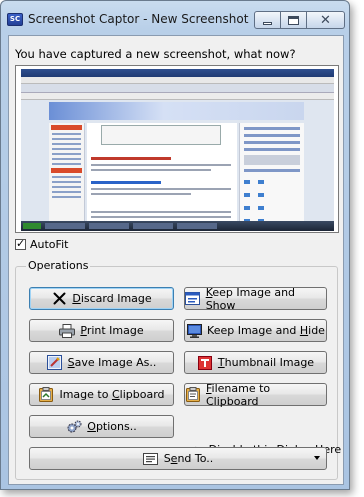 Image resolution: width=364 pixels, height=497 pixels. What do you see at coordinates (49, 244) in the screenshot?
I see `autofit-label: AutoFit` at bounding box center [49, 244].